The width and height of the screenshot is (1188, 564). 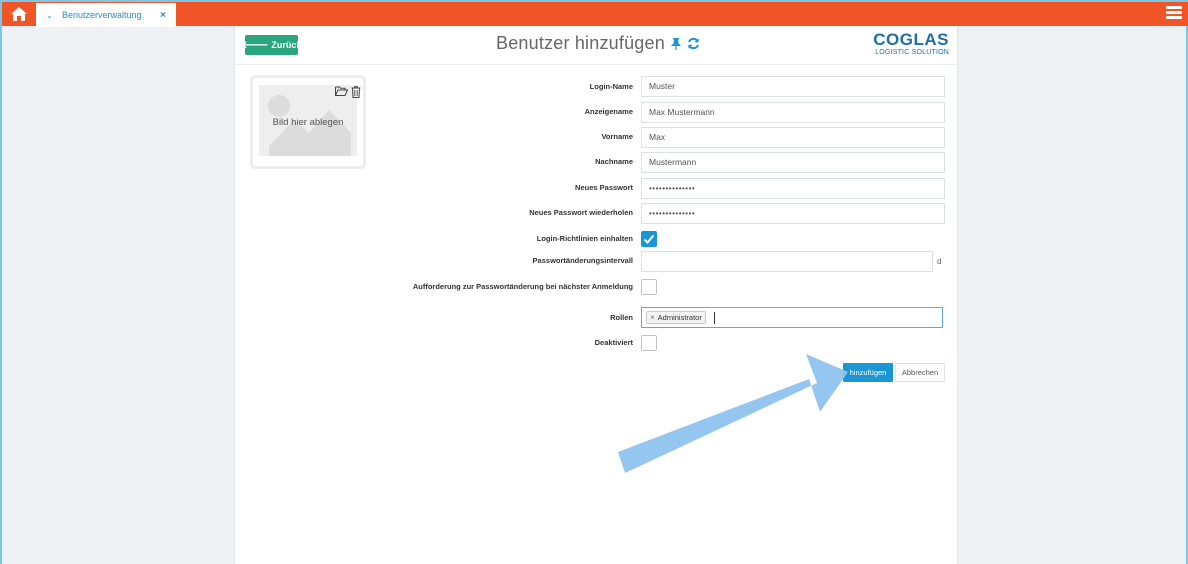 What do you see at coordinates (652, 317) in the screenshot?
I see `tag-remove-icon: ×` at bounding box center [652, 317].